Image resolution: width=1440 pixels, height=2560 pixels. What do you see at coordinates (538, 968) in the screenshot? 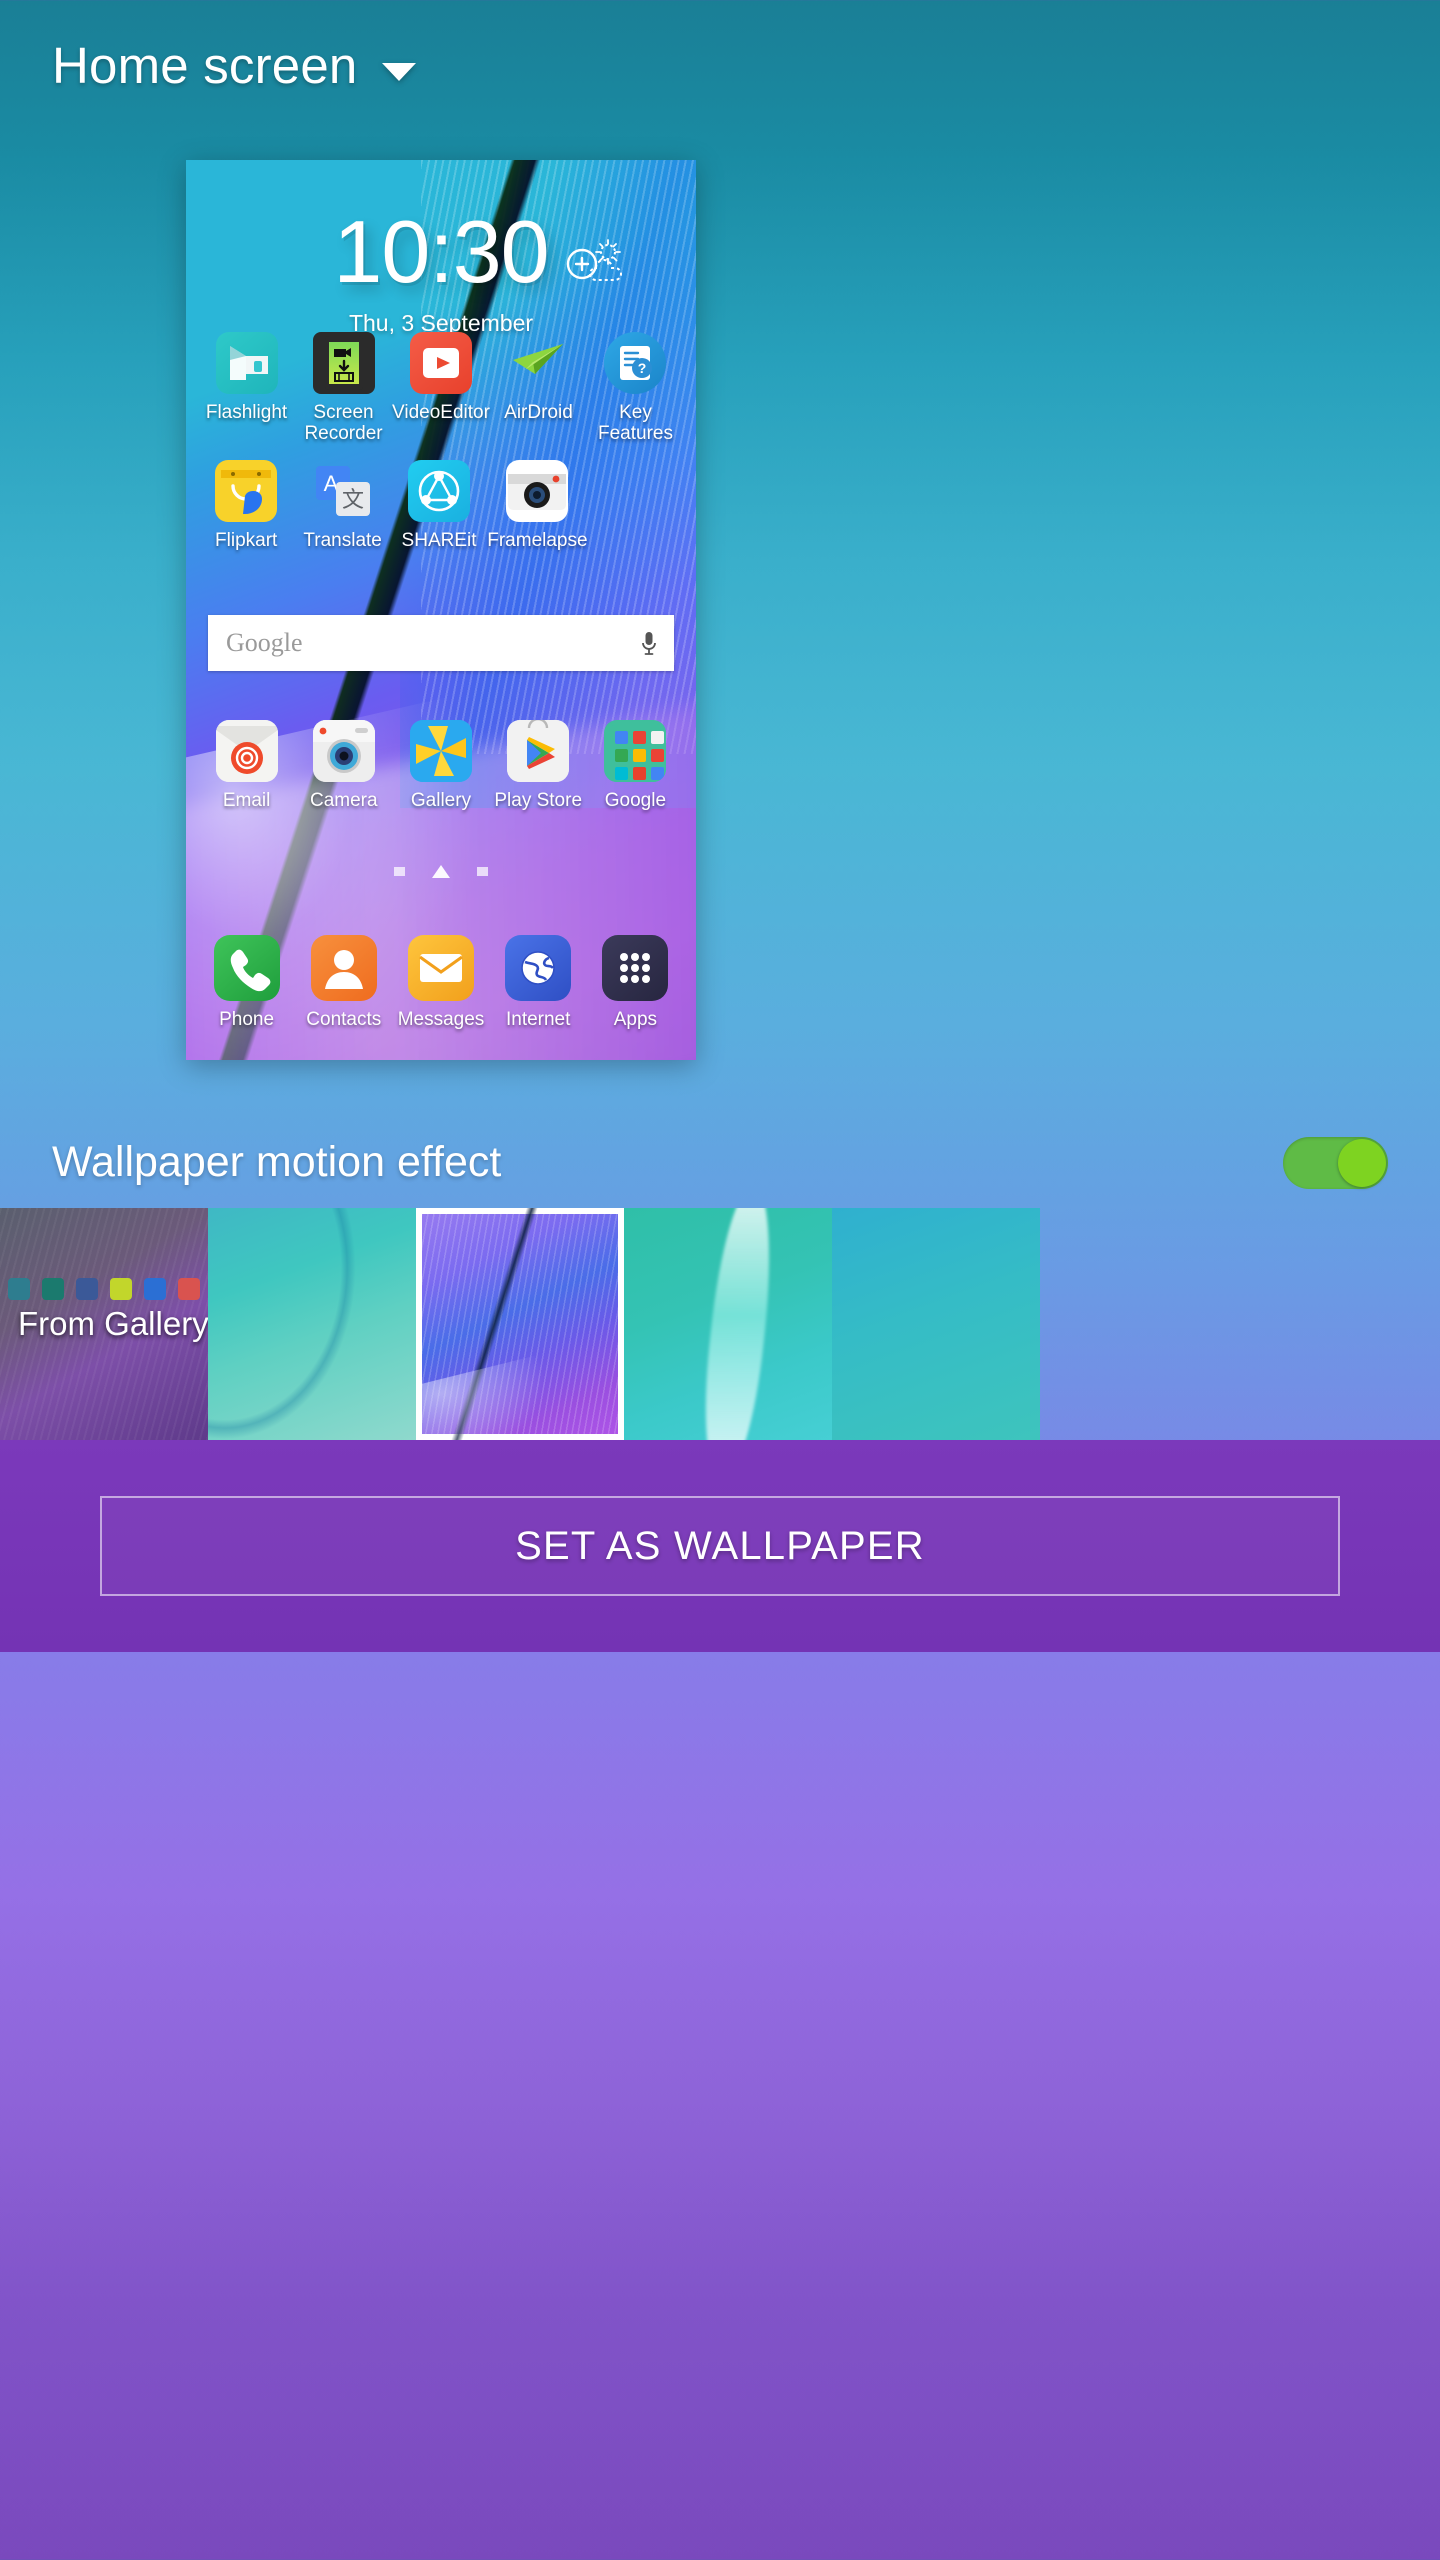
I see `internet-icon` at bounding box center [538, 968].